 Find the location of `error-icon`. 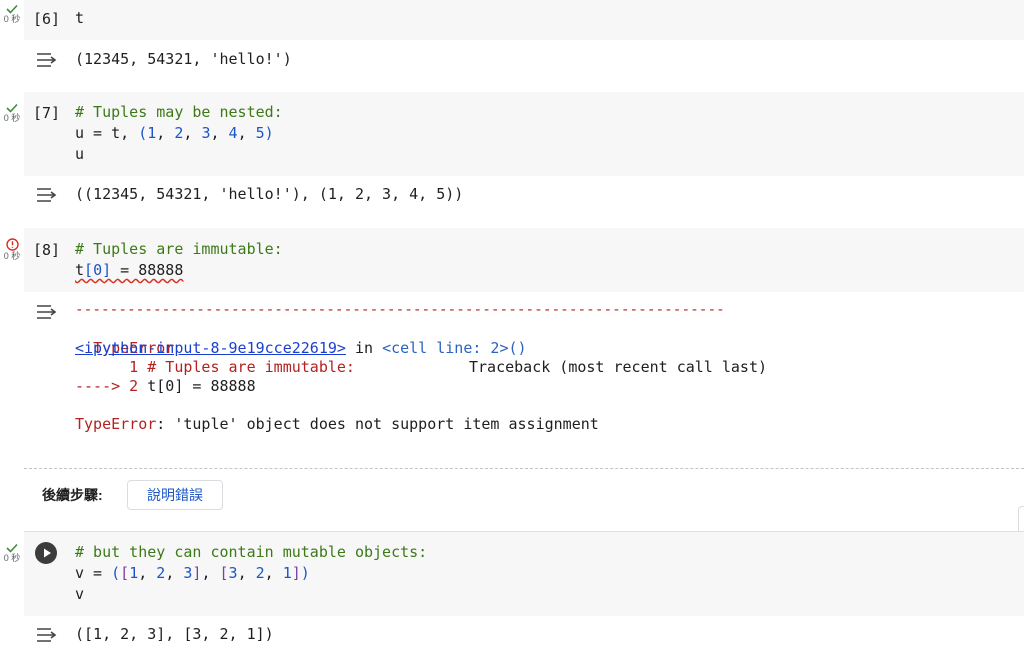

error-icon is located at coordinates (12, 244).